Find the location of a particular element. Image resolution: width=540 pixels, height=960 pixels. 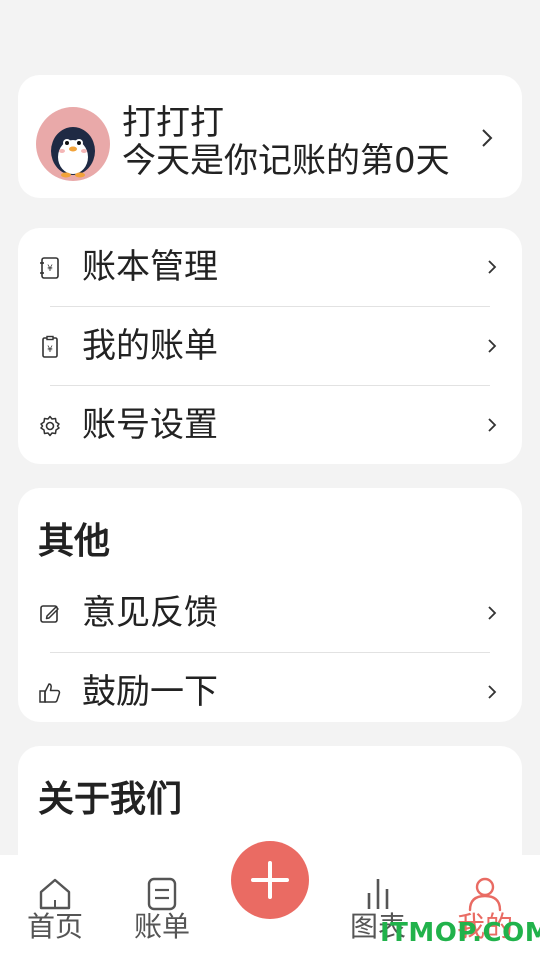

ledger-icon: ¥ is located at coordinates (49, 268).